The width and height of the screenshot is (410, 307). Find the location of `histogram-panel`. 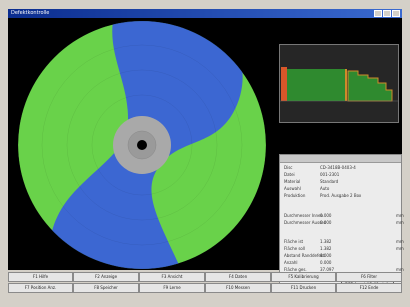

histogram-panel is located at coordinates (339, 83).